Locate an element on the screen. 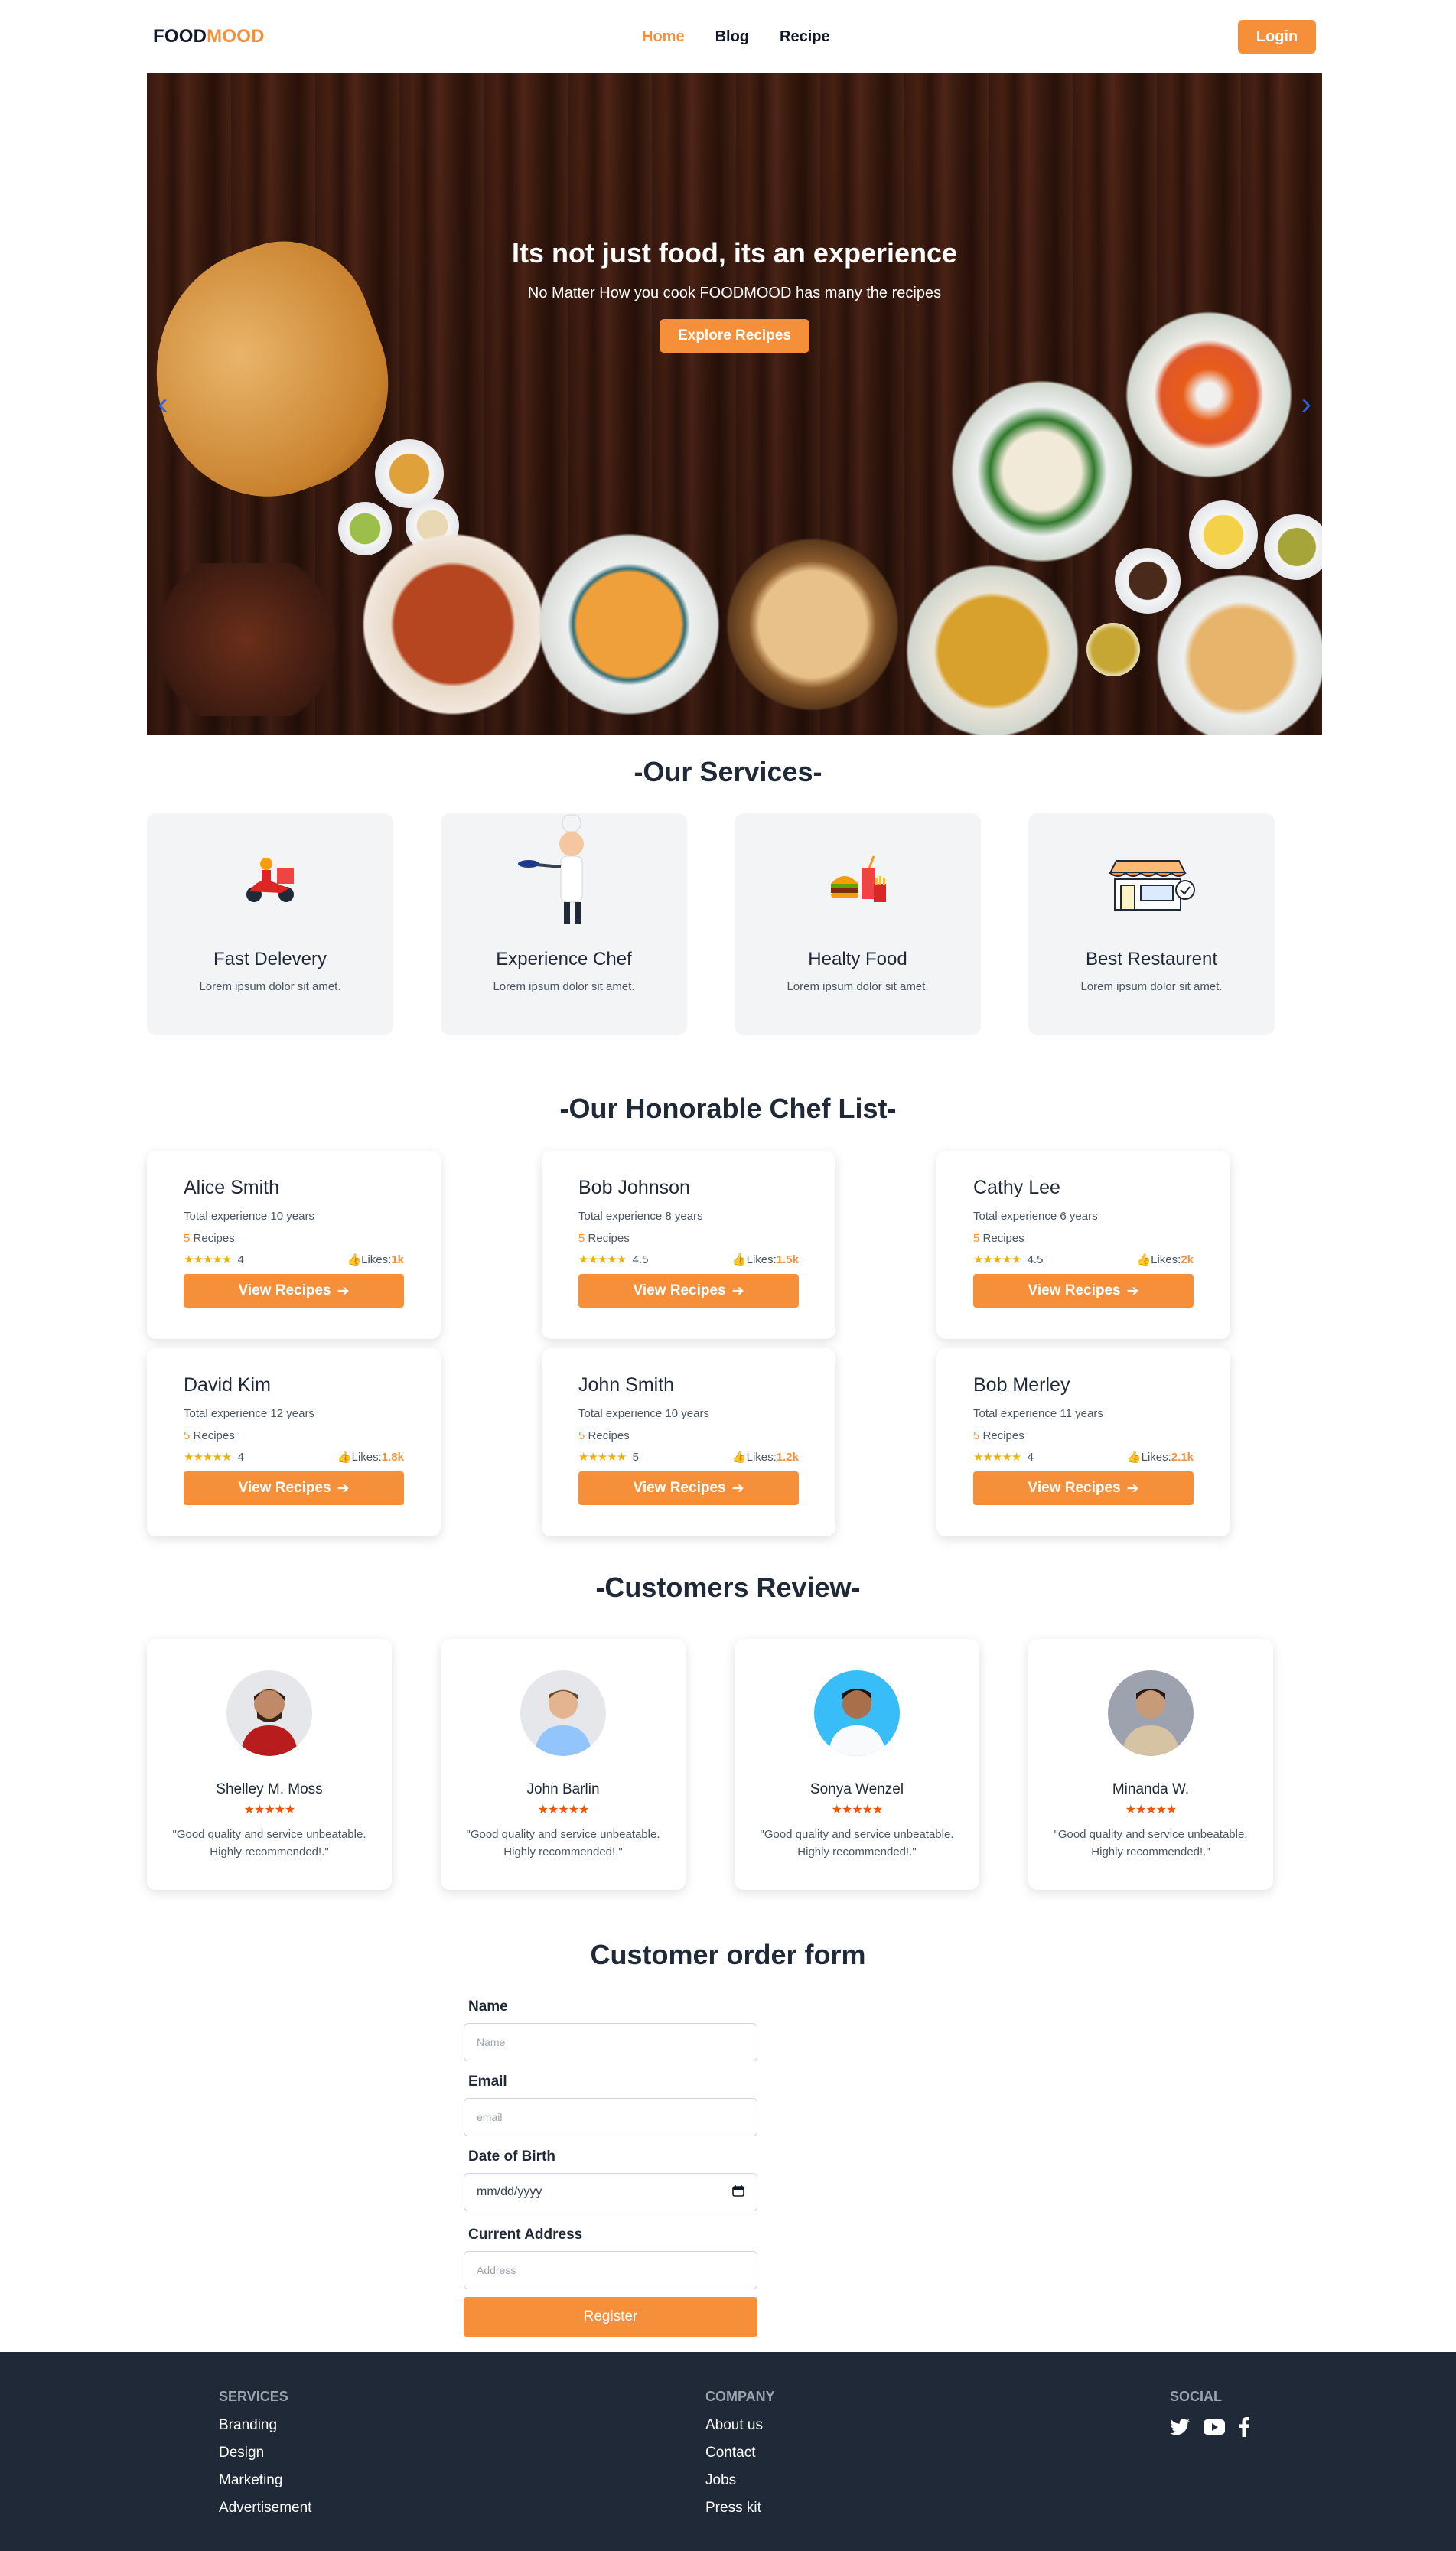 Image resolution: width=1456 pixels, height=2551 pixels. chef-rating: ★★★★★ 4.5 is located at coordinates (1008, 1259).